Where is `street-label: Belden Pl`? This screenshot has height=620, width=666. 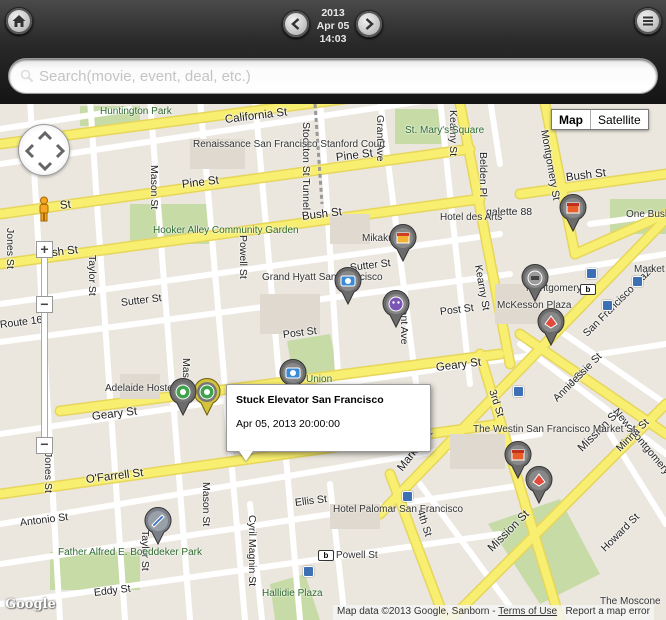 street-label: Belden Pl is located at coordinates (483, 174).